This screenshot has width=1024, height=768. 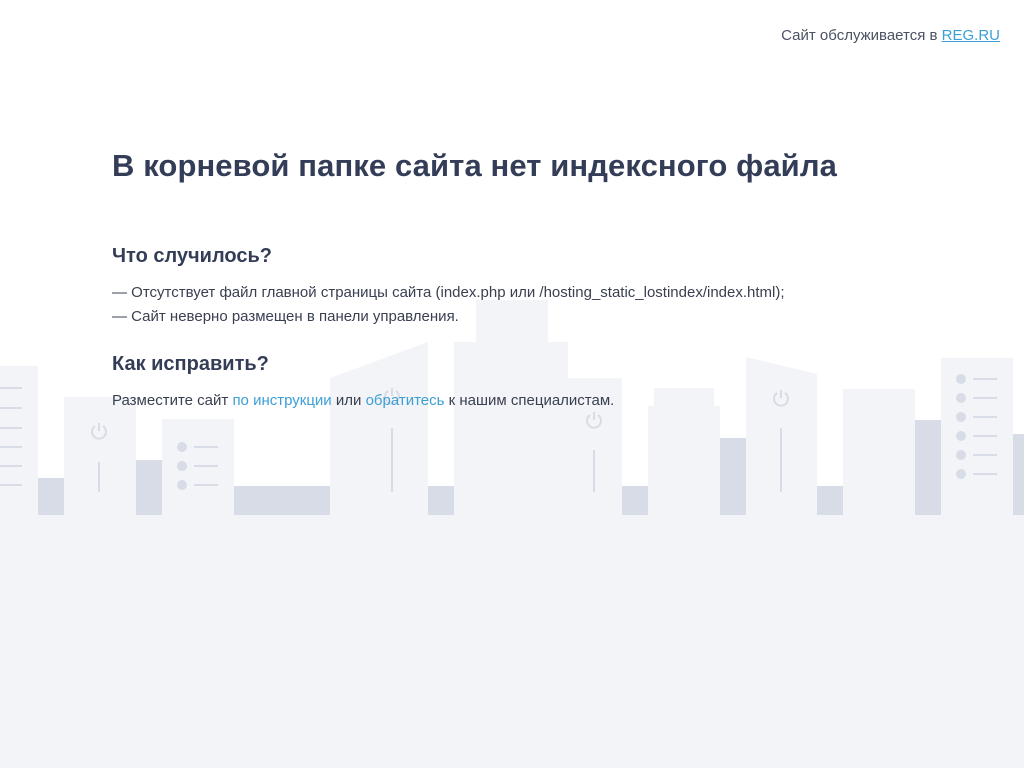 What do you see at coordinates (192, 256) in the screenshot?
I see `what-happened-heading: Что случилось?` at bounding box center [192, 256].